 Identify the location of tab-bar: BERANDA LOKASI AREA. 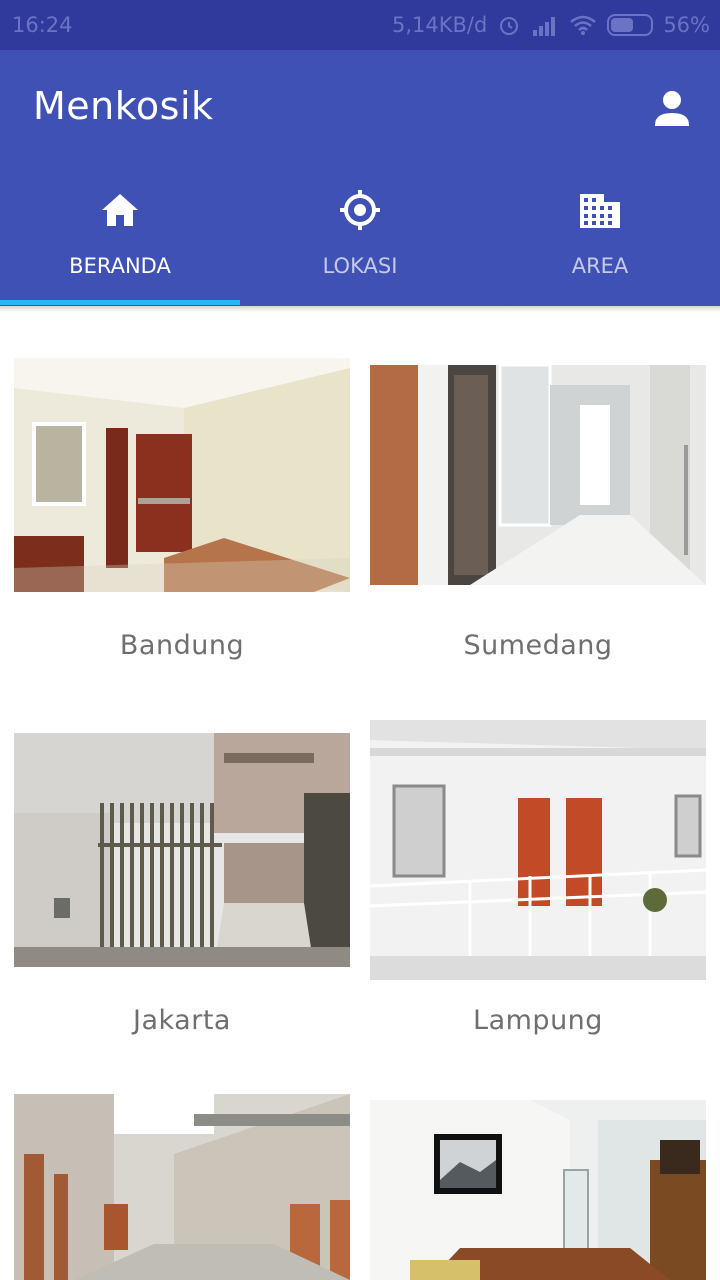
(360, 244).